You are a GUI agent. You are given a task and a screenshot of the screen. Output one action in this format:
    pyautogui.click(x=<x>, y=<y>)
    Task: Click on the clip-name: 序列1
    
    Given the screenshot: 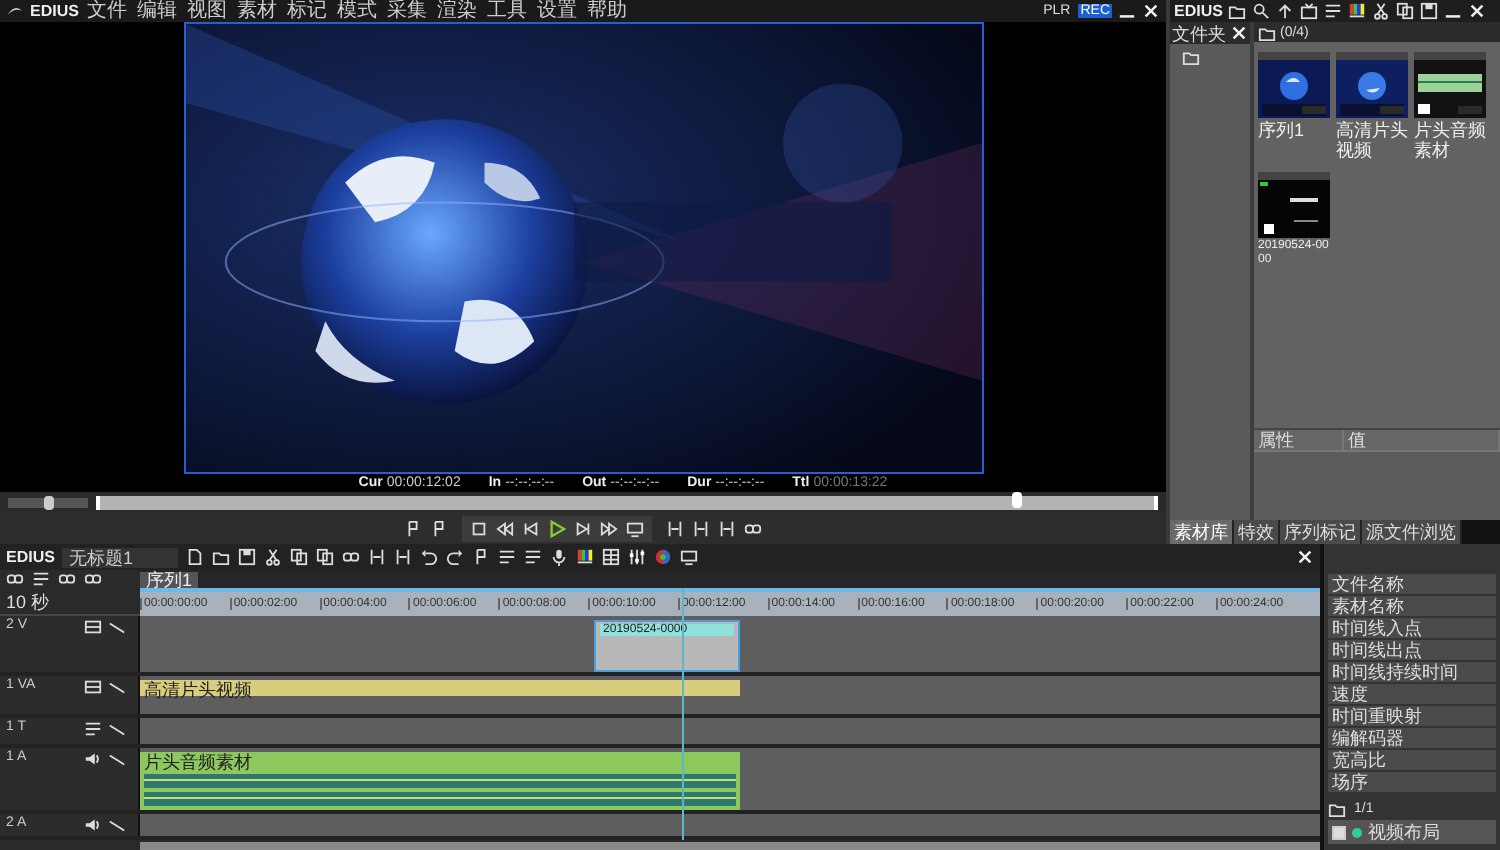 What is the action you would take?
    pyautogui.click(x=1282, y=130)
    